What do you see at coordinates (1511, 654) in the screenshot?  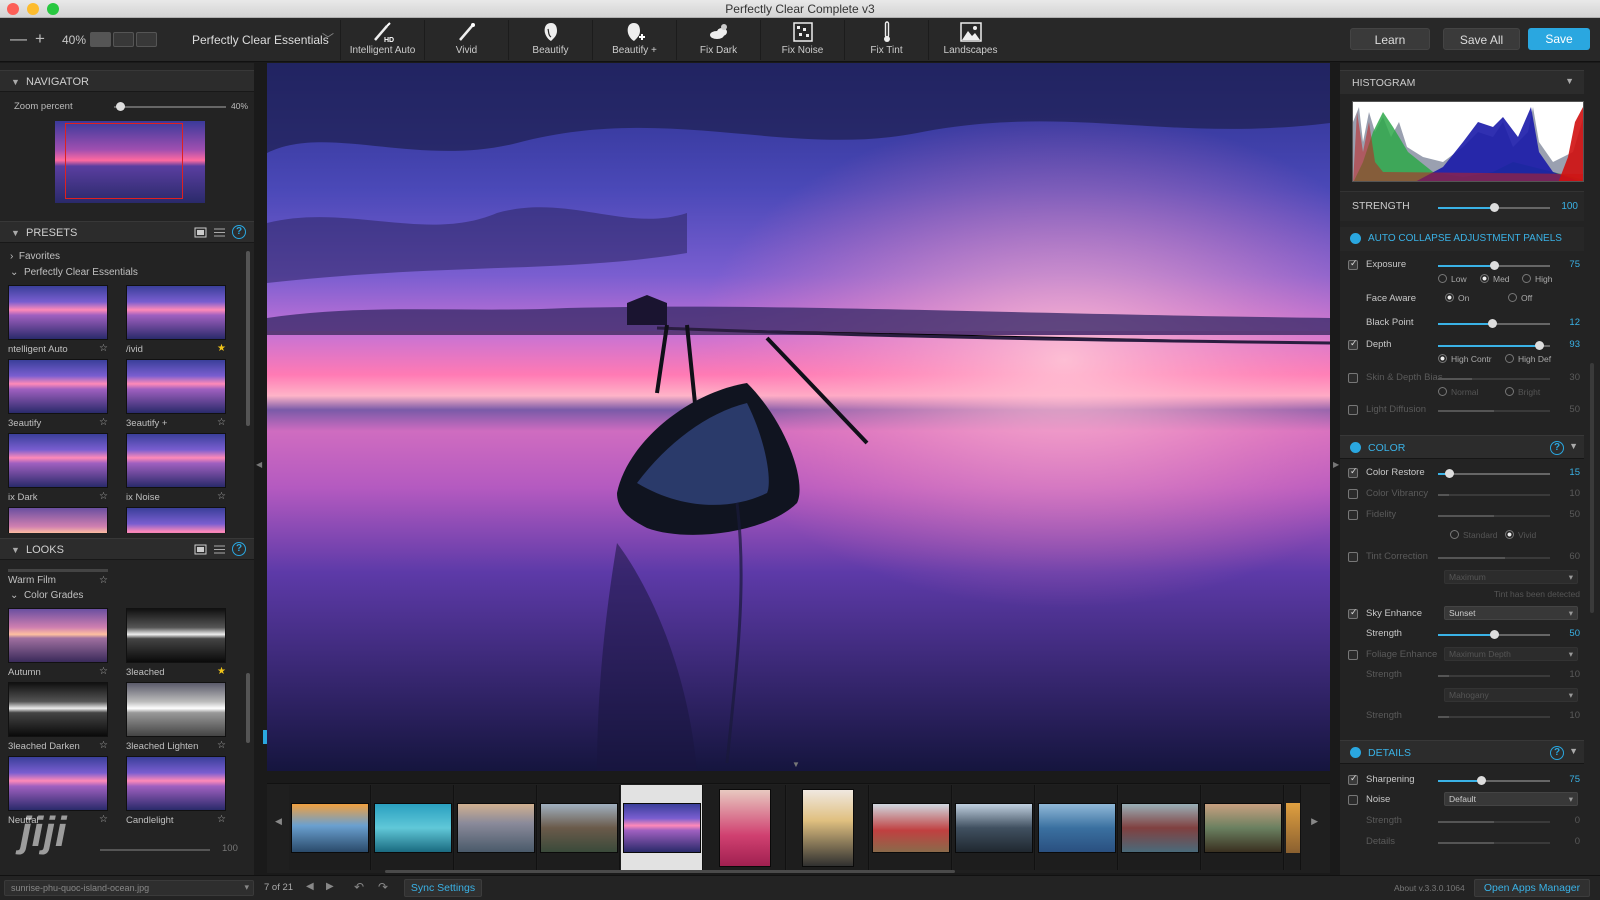 I see `adjustment-dropdown: Maximum Depth` at bounding box center [1511, 654].